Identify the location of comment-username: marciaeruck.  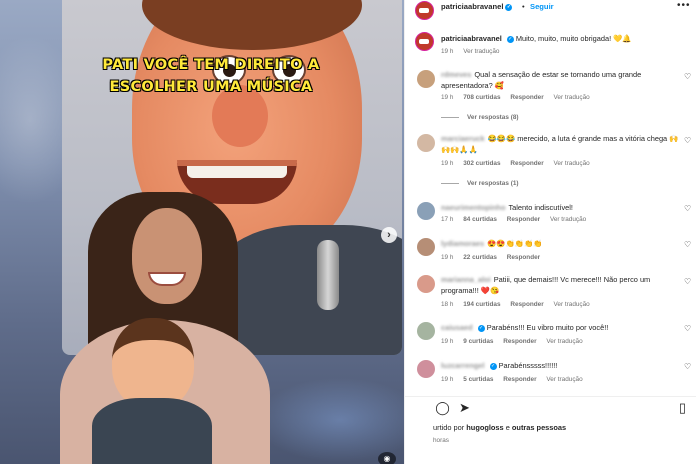
(463, 138).